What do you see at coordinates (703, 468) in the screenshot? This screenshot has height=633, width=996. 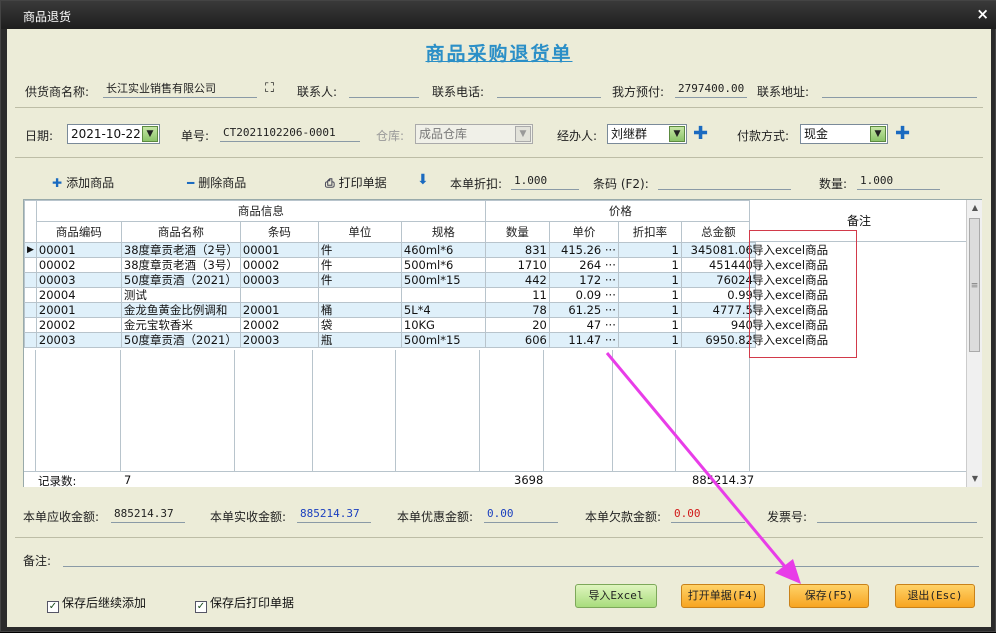 I see `annotation-arrow` at bounding box center [703, 468].